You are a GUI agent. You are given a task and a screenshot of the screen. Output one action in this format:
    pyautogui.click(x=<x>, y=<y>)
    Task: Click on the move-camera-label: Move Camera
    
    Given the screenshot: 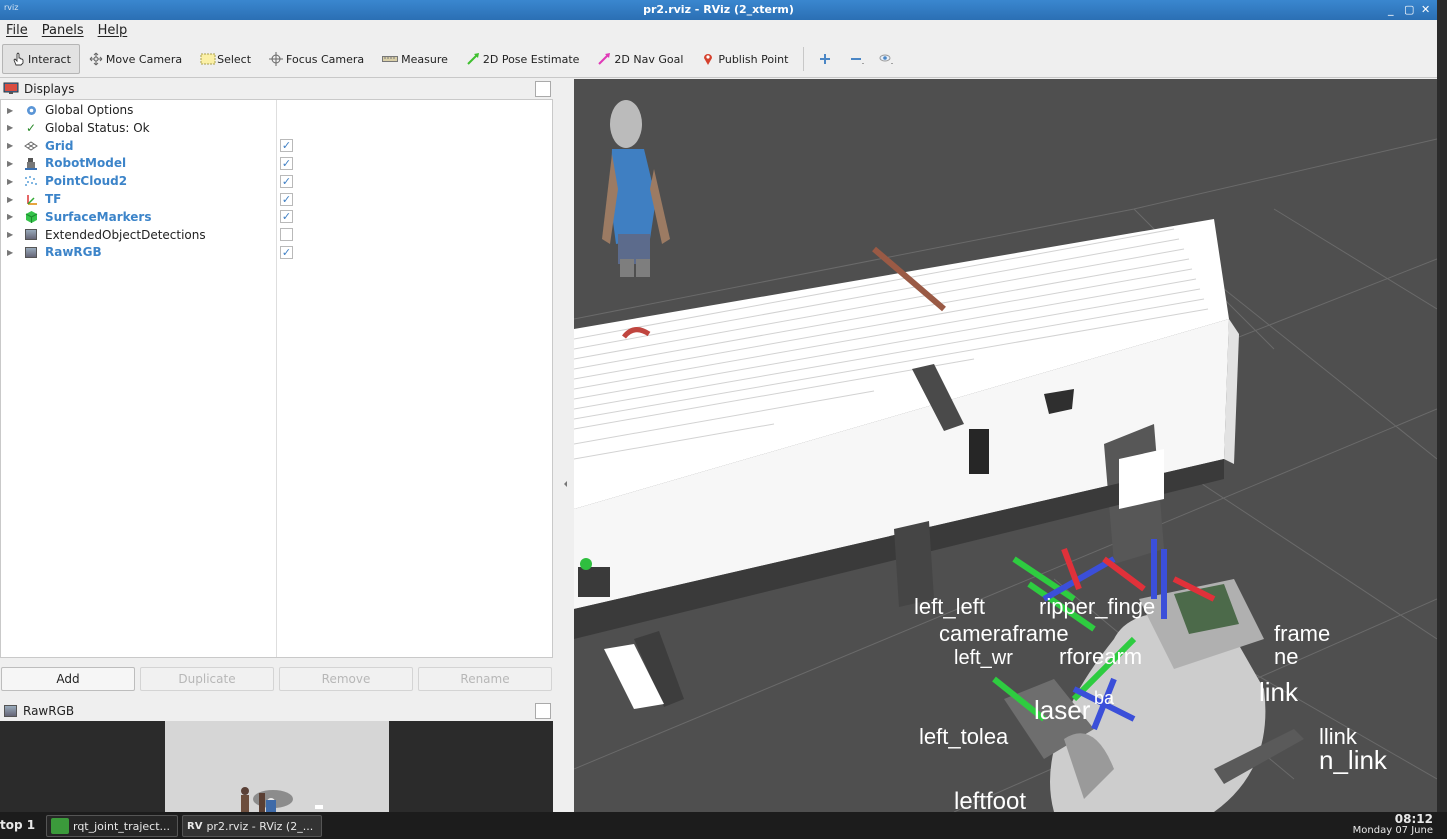 What is the action you would take?
    pyautogui.click(x=144, y=59)
    